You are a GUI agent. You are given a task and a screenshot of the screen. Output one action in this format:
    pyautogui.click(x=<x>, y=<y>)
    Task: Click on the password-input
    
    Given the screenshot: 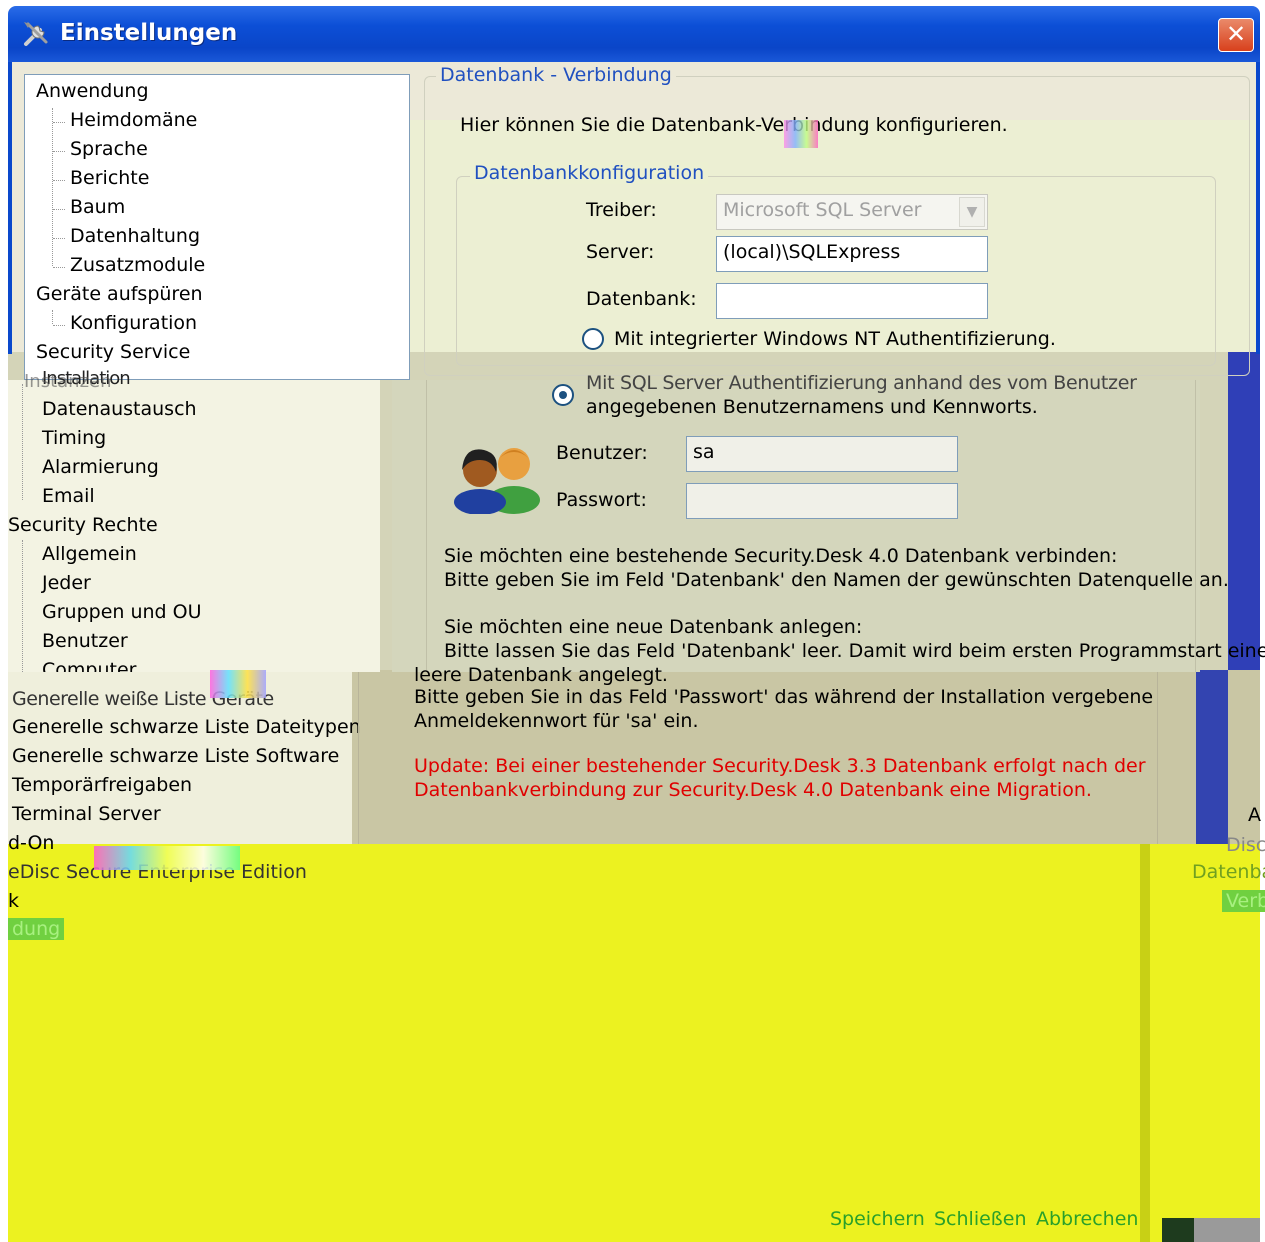 What is the action you would take?
    pyautogui.click(x=822, y=501)
    